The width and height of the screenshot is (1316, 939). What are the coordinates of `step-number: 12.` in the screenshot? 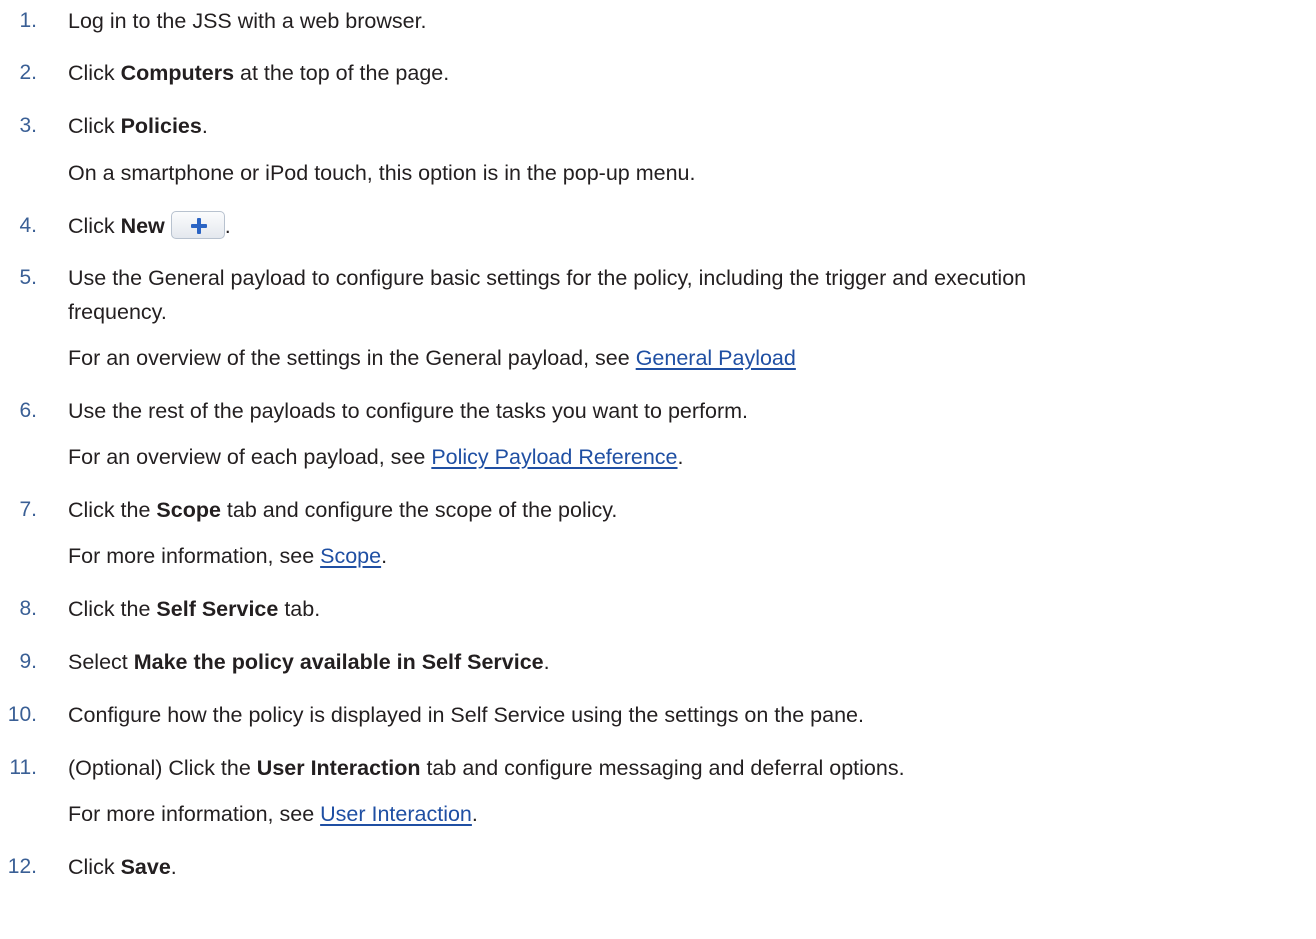 It's located at (22, 866).